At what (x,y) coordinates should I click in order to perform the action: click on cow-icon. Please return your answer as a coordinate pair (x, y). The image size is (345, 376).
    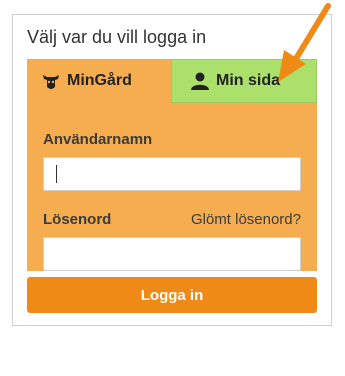
    Looking at the image, I should click on (51, 81).